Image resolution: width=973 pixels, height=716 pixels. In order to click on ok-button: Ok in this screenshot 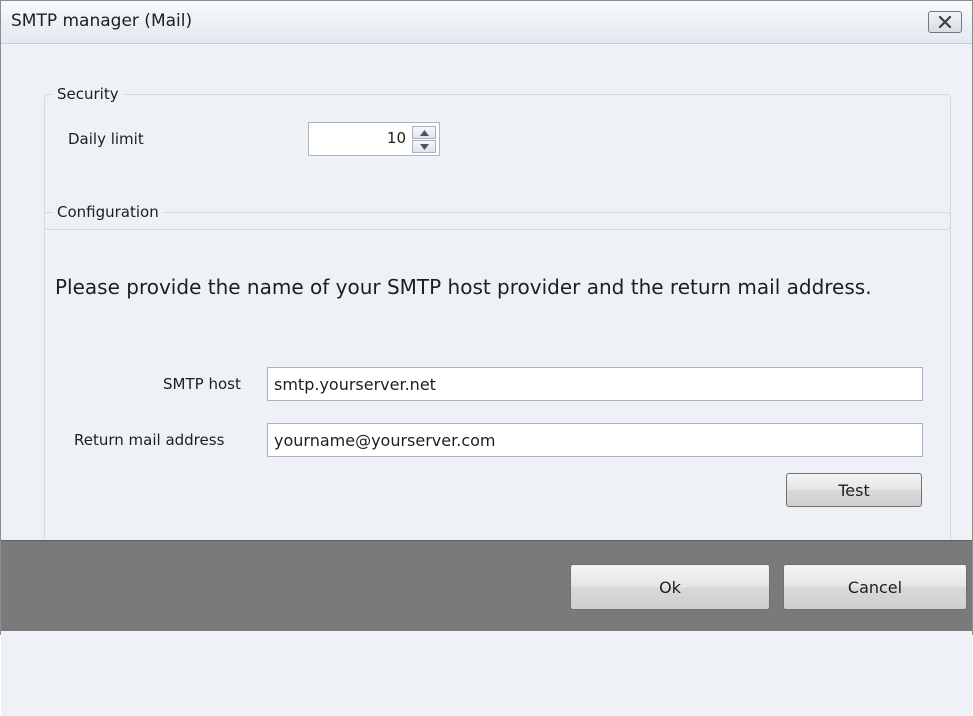, I will do `click(670, 587)`.